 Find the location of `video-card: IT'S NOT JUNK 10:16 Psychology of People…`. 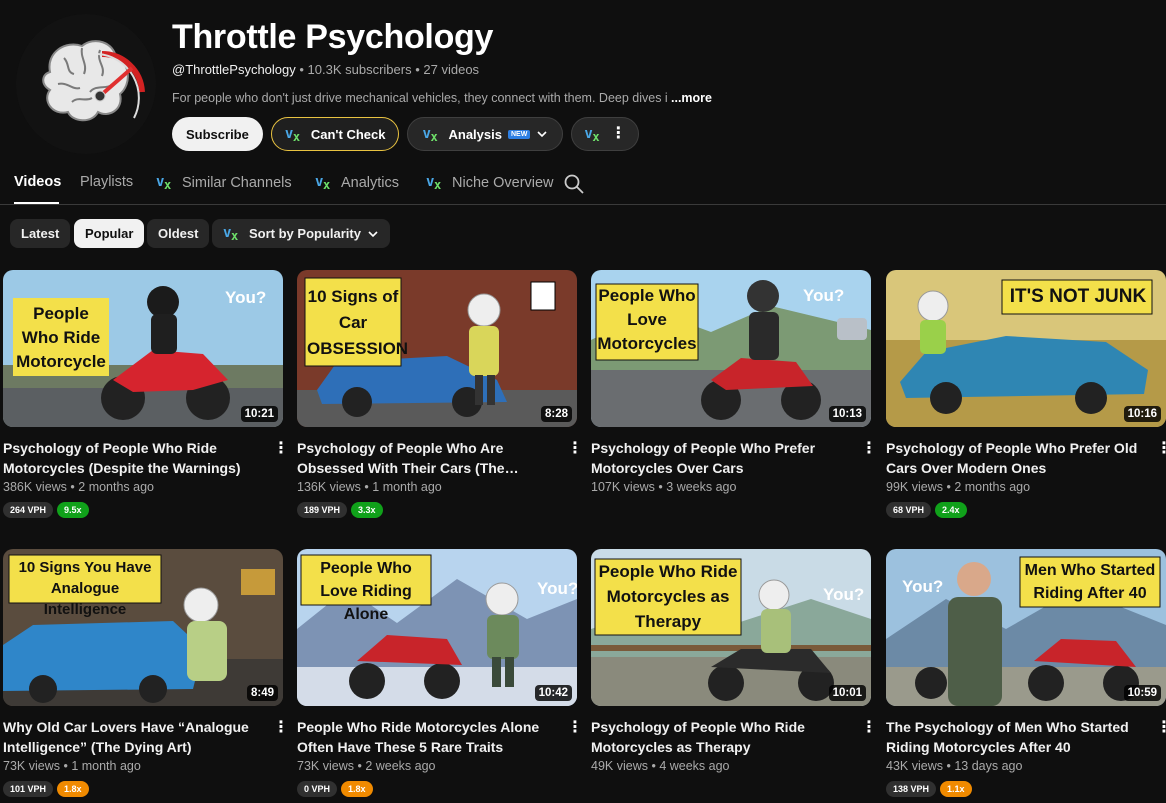

video-card: IT'S NOT JUNK 10:16 Psychology of People… is located at coordinates (1026, 394).